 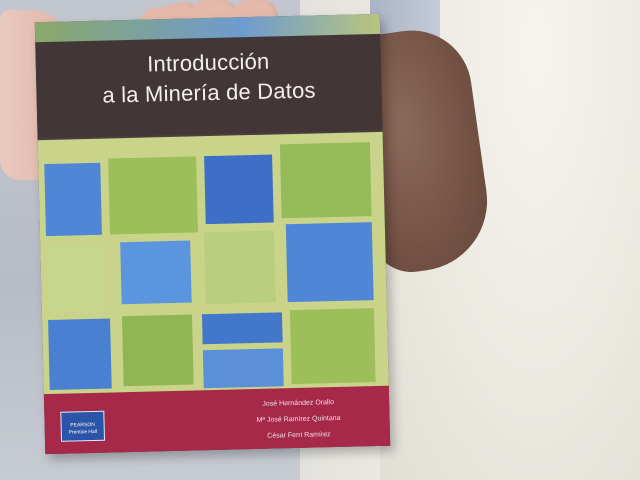 What do you see at coordinates (209, 78) in the screenshot?
I see `book-title: Introducción a la Minería de Datos` at bounding box center [209, 78].